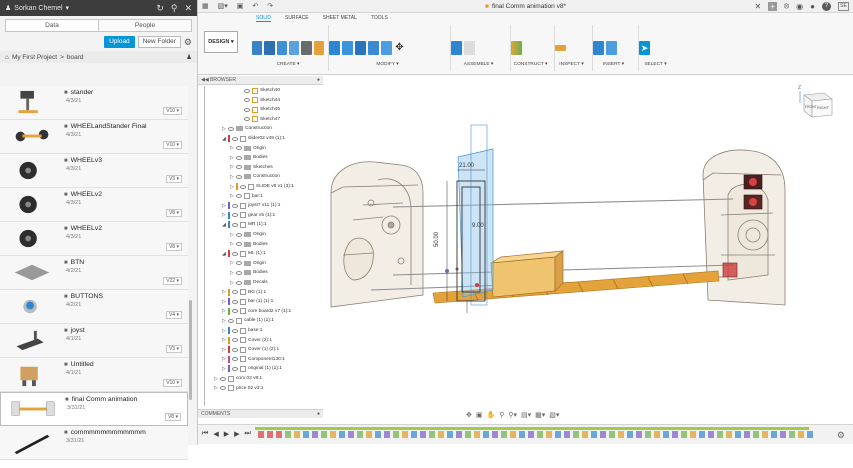  What do you see at coordinates (33, 409) in the screenshot?
I see `file-thumbnail` at bounding box center [33, 409].